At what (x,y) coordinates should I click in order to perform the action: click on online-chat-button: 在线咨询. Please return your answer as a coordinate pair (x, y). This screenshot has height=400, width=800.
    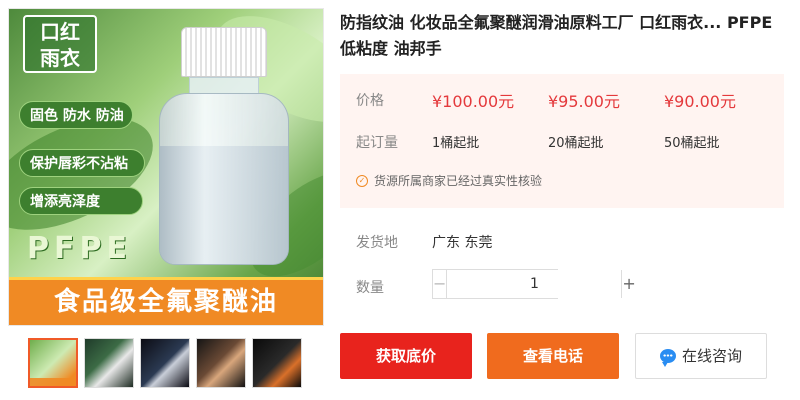
    Looking at the image, I should click on (701, 356).